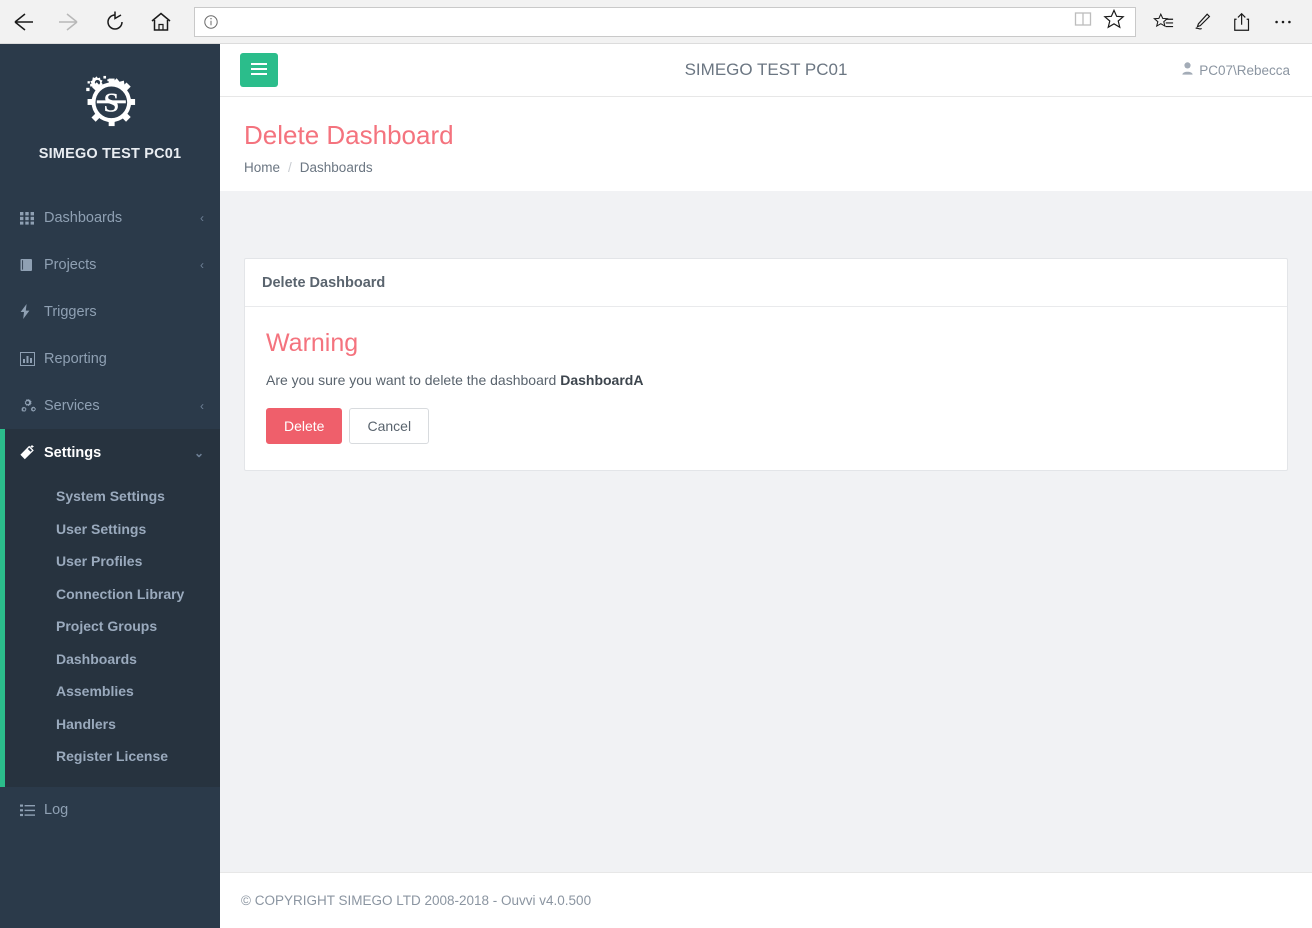 The height and width of the screenshot is (928, 1312). What do you see at coordinates (70, 311) in the screenshot?
I see `sidebar-item-label: Triggers` at bounding box center [70, 311].